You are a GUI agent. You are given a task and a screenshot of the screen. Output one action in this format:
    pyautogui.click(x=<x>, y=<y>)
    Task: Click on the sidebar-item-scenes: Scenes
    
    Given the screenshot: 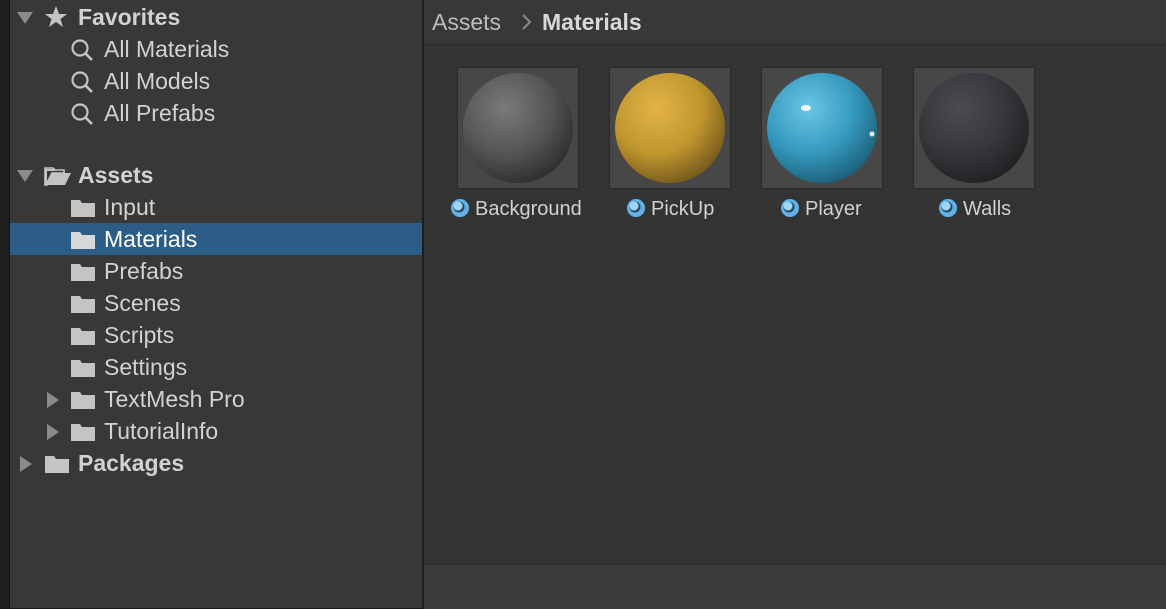 What is the action you would take?
    pyautogui.click(x=216, y=303)
    